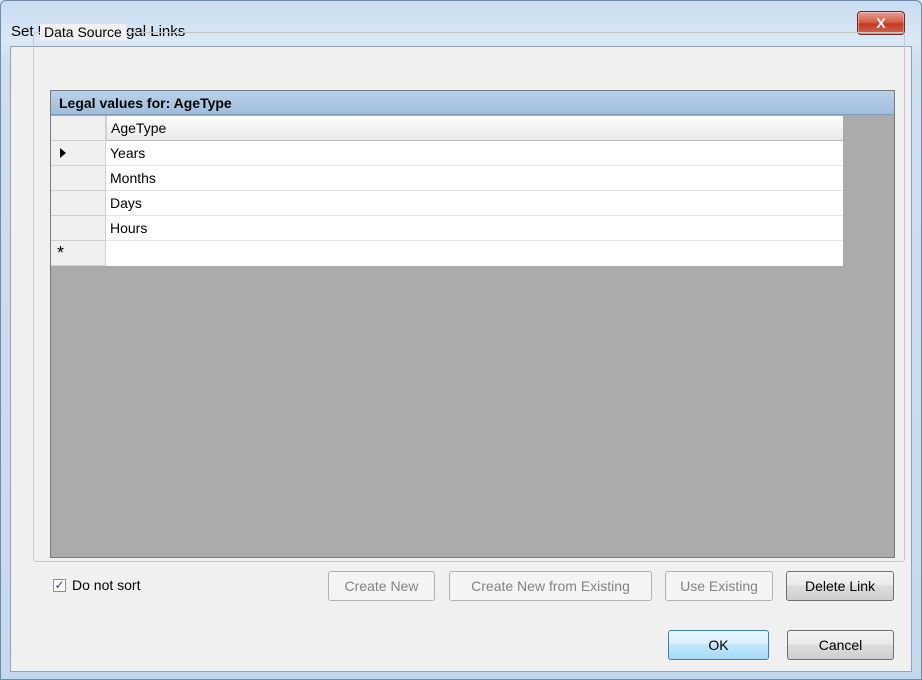 The height and width of the screenshot is (680, 922). Describe the element at coordinates (78, 253) in the screenshot. I see `row-selector: *` at that location.